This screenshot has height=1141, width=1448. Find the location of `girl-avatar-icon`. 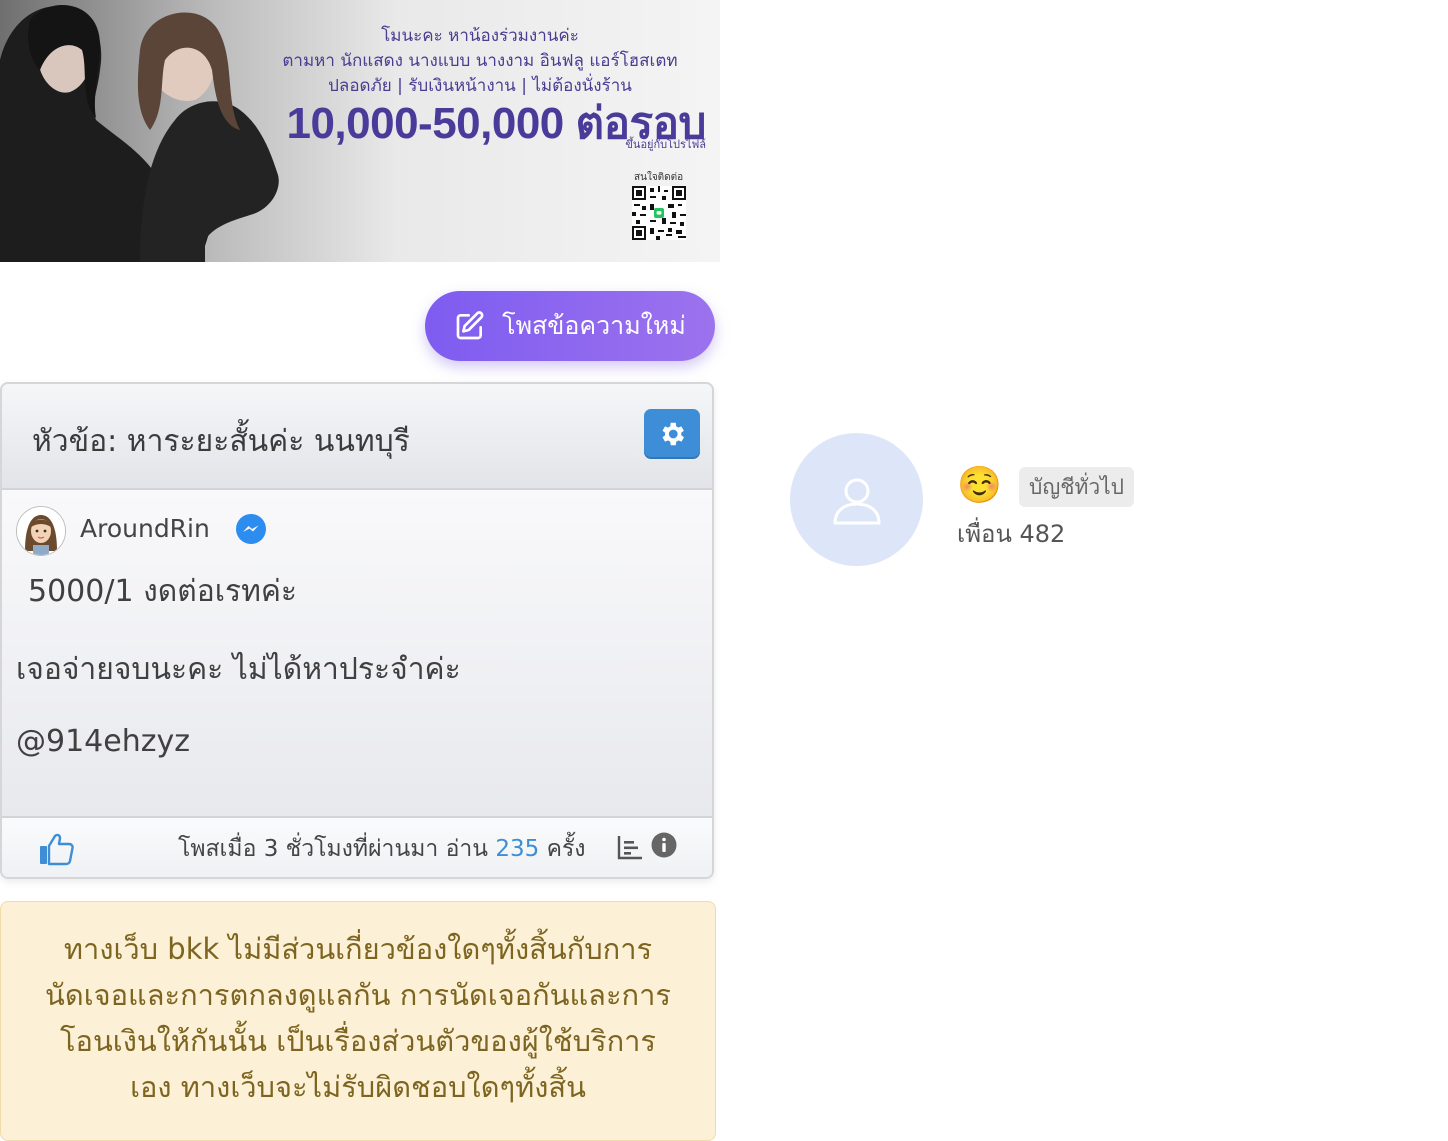

girl-avatar-icon is located at coordinates (41, 531).